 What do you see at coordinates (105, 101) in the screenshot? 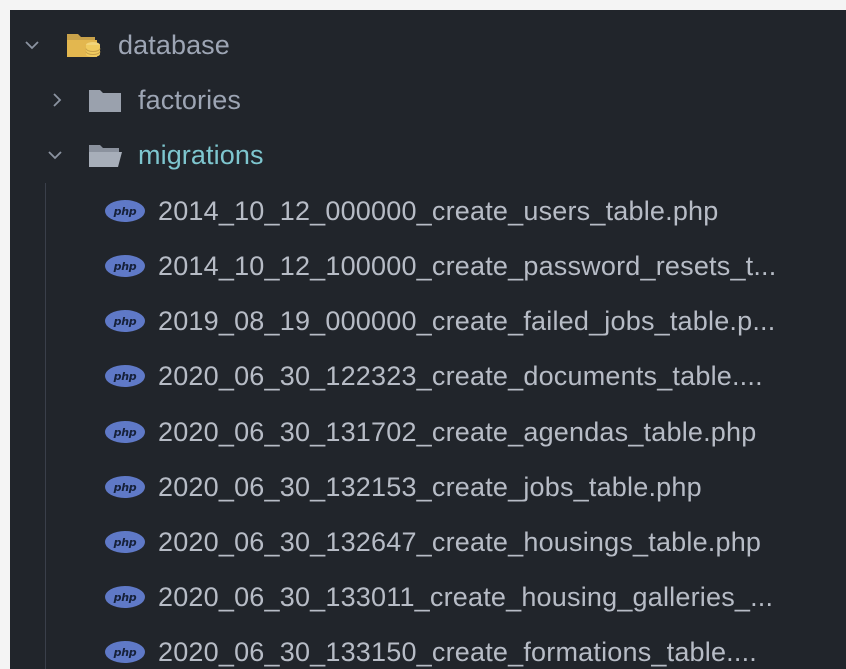
I see `folder-closed-icon` at bounding box center [105, 101].